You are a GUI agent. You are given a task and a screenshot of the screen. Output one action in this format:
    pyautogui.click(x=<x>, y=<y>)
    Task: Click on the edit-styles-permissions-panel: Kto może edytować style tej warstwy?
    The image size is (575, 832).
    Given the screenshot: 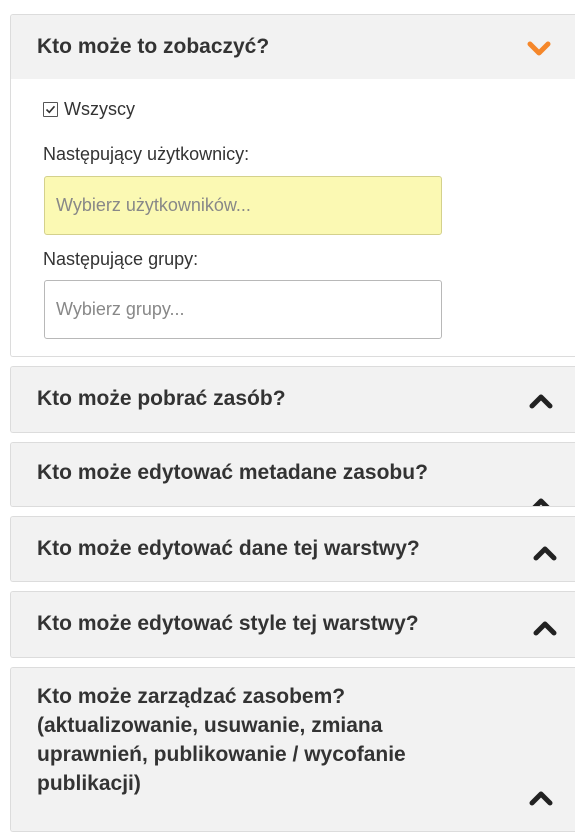 What is the action you would take?
    pyautogui.click(x=292, y=624)
    